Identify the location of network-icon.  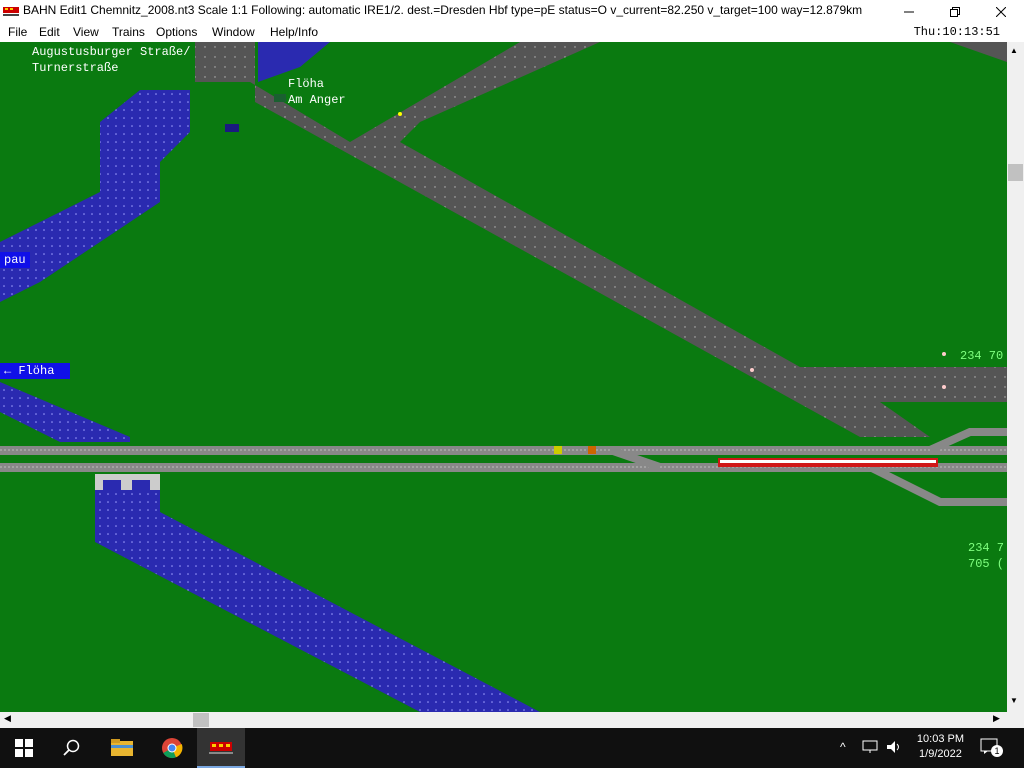
(870, 747).